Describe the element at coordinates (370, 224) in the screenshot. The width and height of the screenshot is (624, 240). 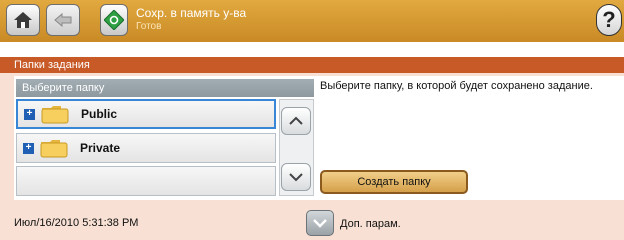
I see `more-options-label: Доп. парам.` at that location.